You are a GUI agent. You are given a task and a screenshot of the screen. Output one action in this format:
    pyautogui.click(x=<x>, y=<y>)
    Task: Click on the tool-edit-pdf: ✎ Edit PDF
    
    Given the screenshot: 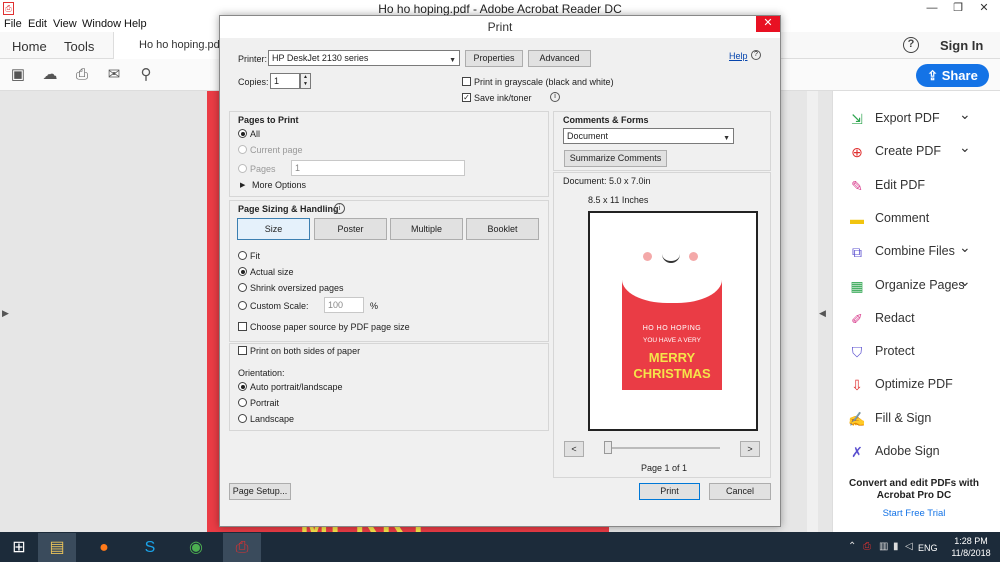 What is the action you would take?
    pyautogui.click(x=920, y=186)
    